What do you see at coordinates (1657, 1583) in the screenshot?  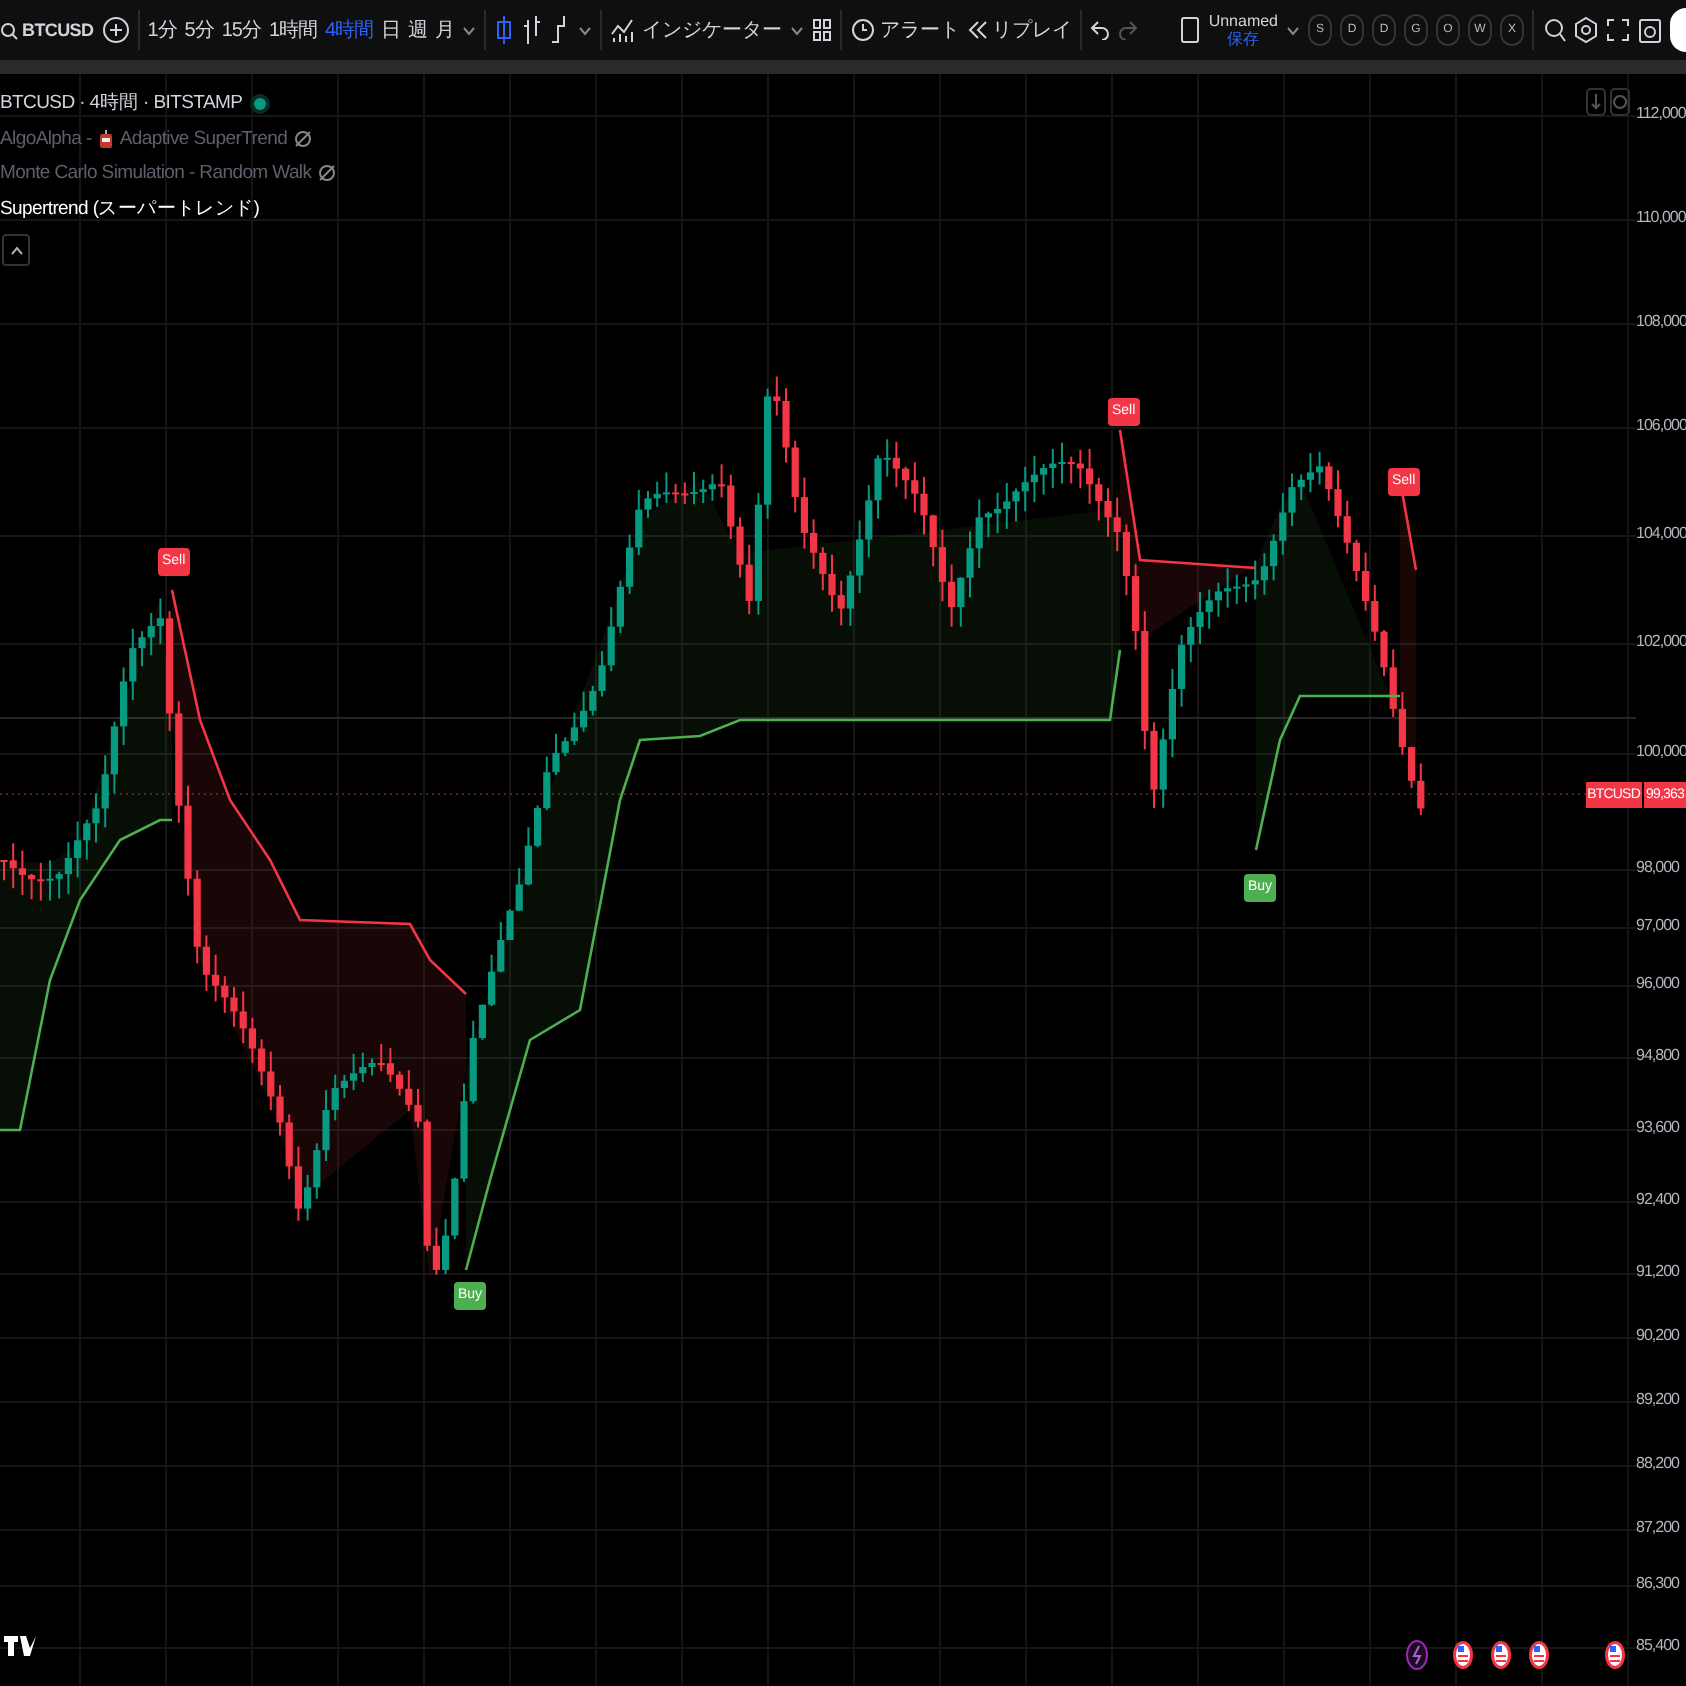 I see `price-tick: 86,300` at bounding box center [1657, 1583].